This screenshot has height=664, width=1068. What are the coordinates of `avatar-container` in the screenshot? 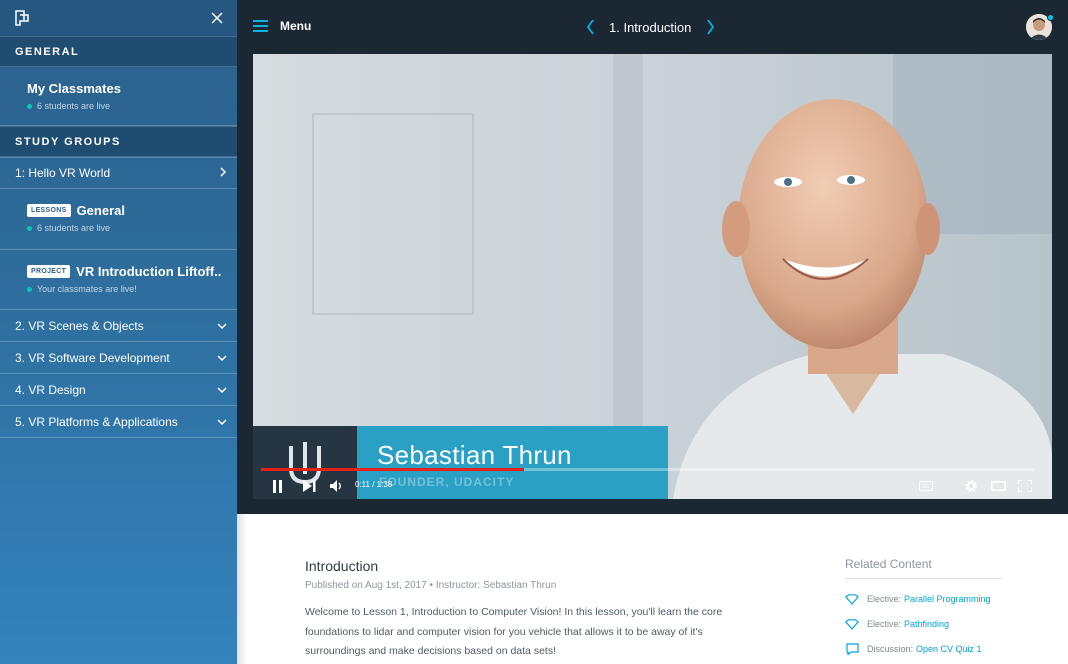 It's located at (1040, 27).